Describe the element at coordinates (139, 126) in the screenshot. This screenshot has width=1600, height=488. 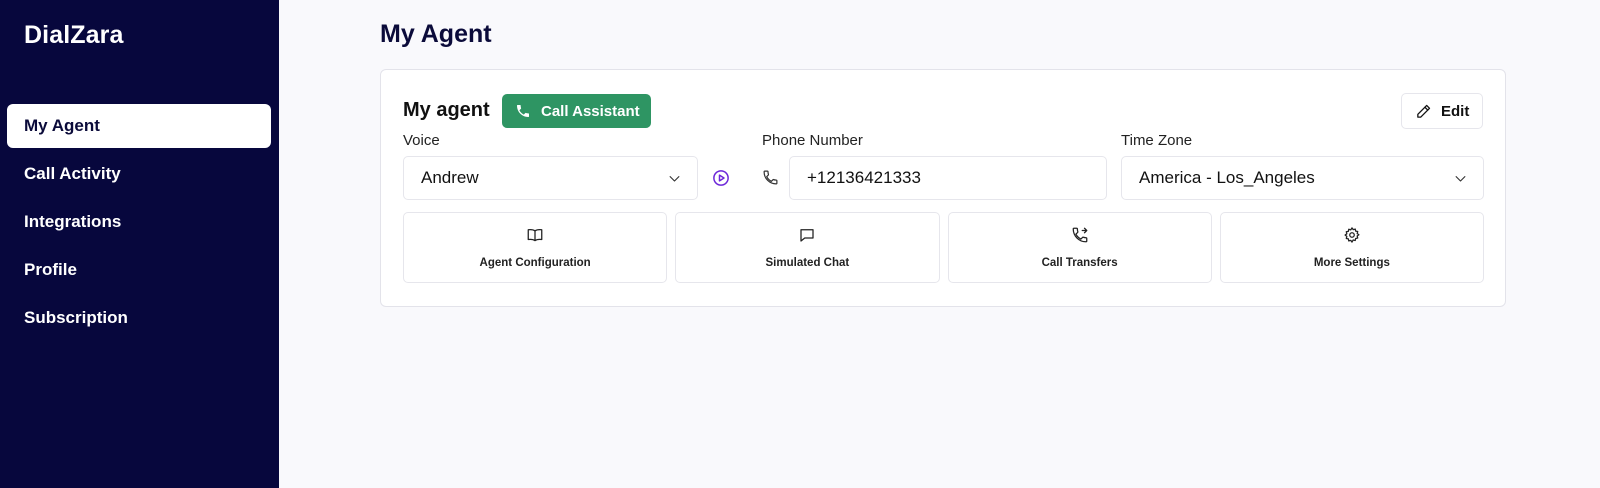
I see `sidebar-item-my-agent: My Agent` at that location.